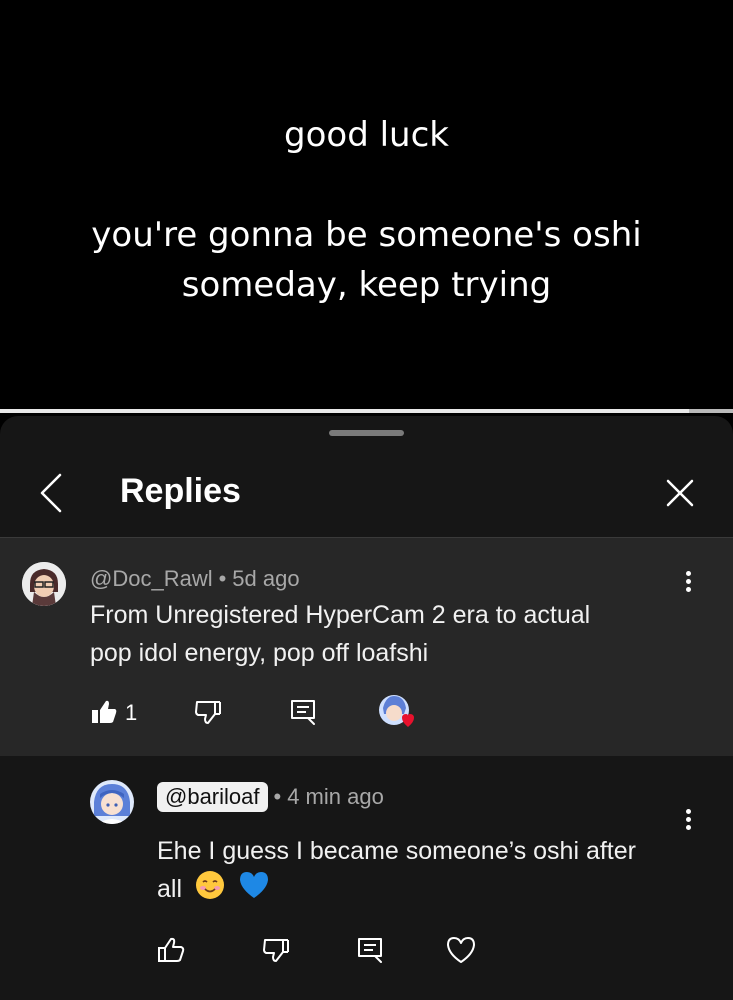  Describe the element at coordinates (366, 433) in the screenshot. I see `drag-handle` at that location.